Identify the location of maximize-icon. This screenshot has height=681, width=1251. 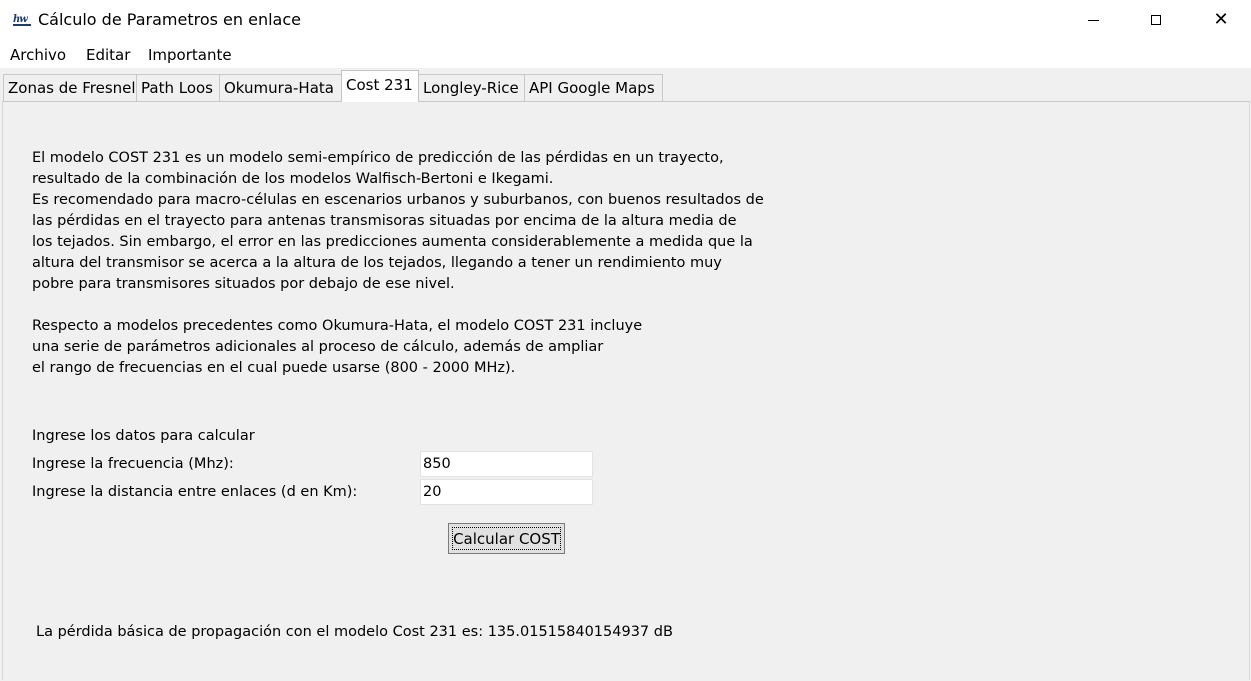
(1156, 20).